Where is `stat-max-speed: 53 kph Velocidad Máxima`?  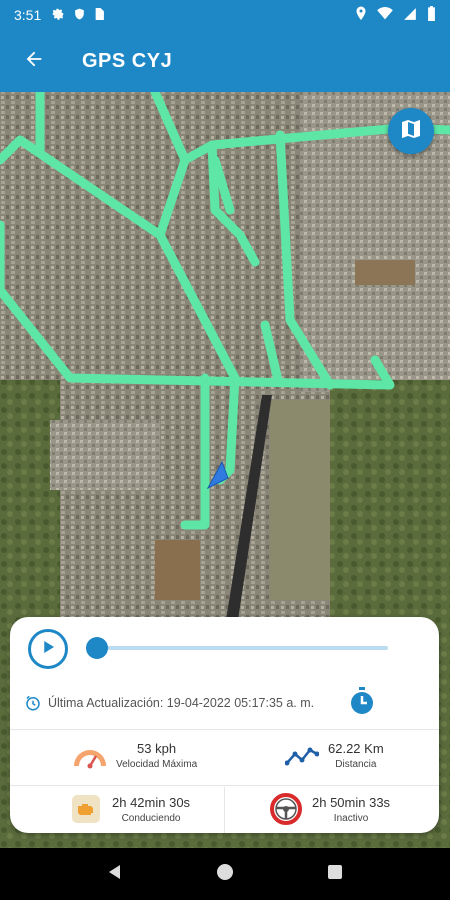
stat-max-speed: 53 kph Velocidad Máxima is located at coordinates (133, 755).